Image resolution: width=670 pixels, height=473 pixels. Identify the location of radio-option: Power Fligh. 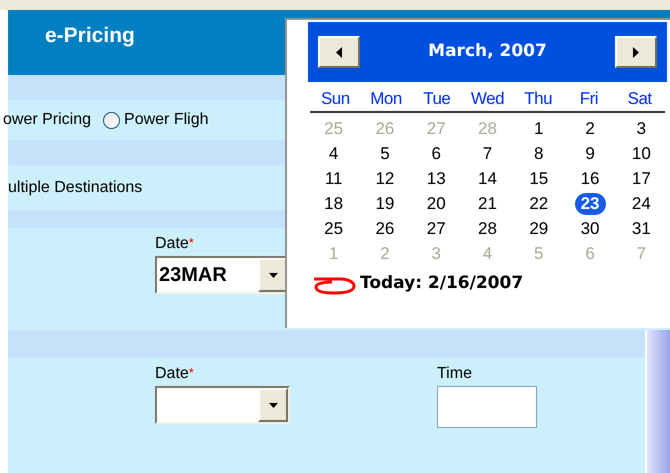
(156, 120).